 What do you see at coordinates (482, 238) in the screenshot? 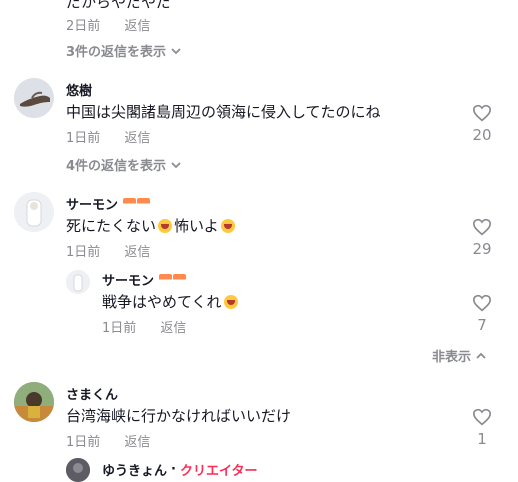
I see `like-button: 29` at bounding box center [482, 238].